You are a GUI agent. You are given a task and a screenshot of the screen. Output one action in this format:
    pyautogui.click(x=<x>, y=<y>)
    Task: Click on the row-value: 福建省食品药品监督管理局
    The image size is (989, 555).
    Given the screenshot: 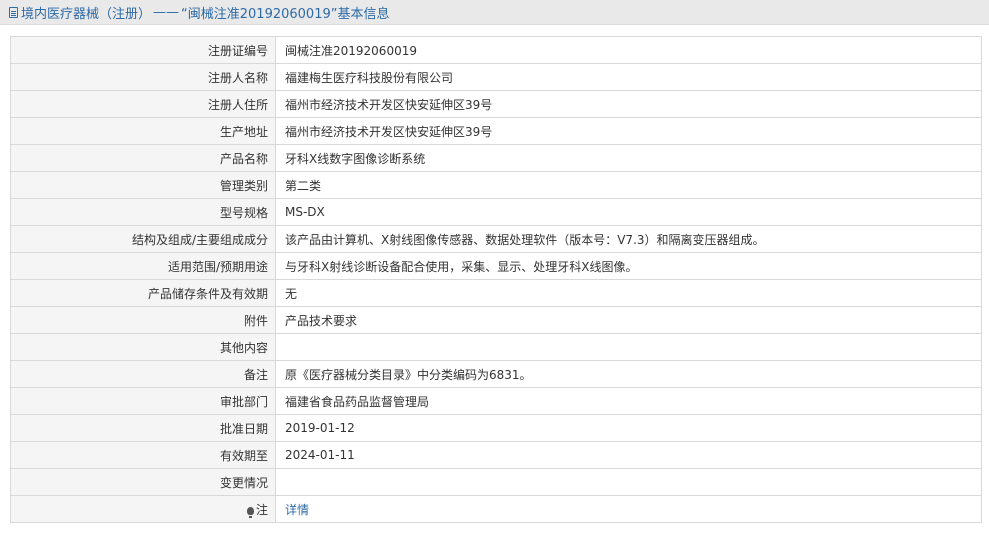 What is the action you would take?
    pyautogui.click(x=628, y=401)
    